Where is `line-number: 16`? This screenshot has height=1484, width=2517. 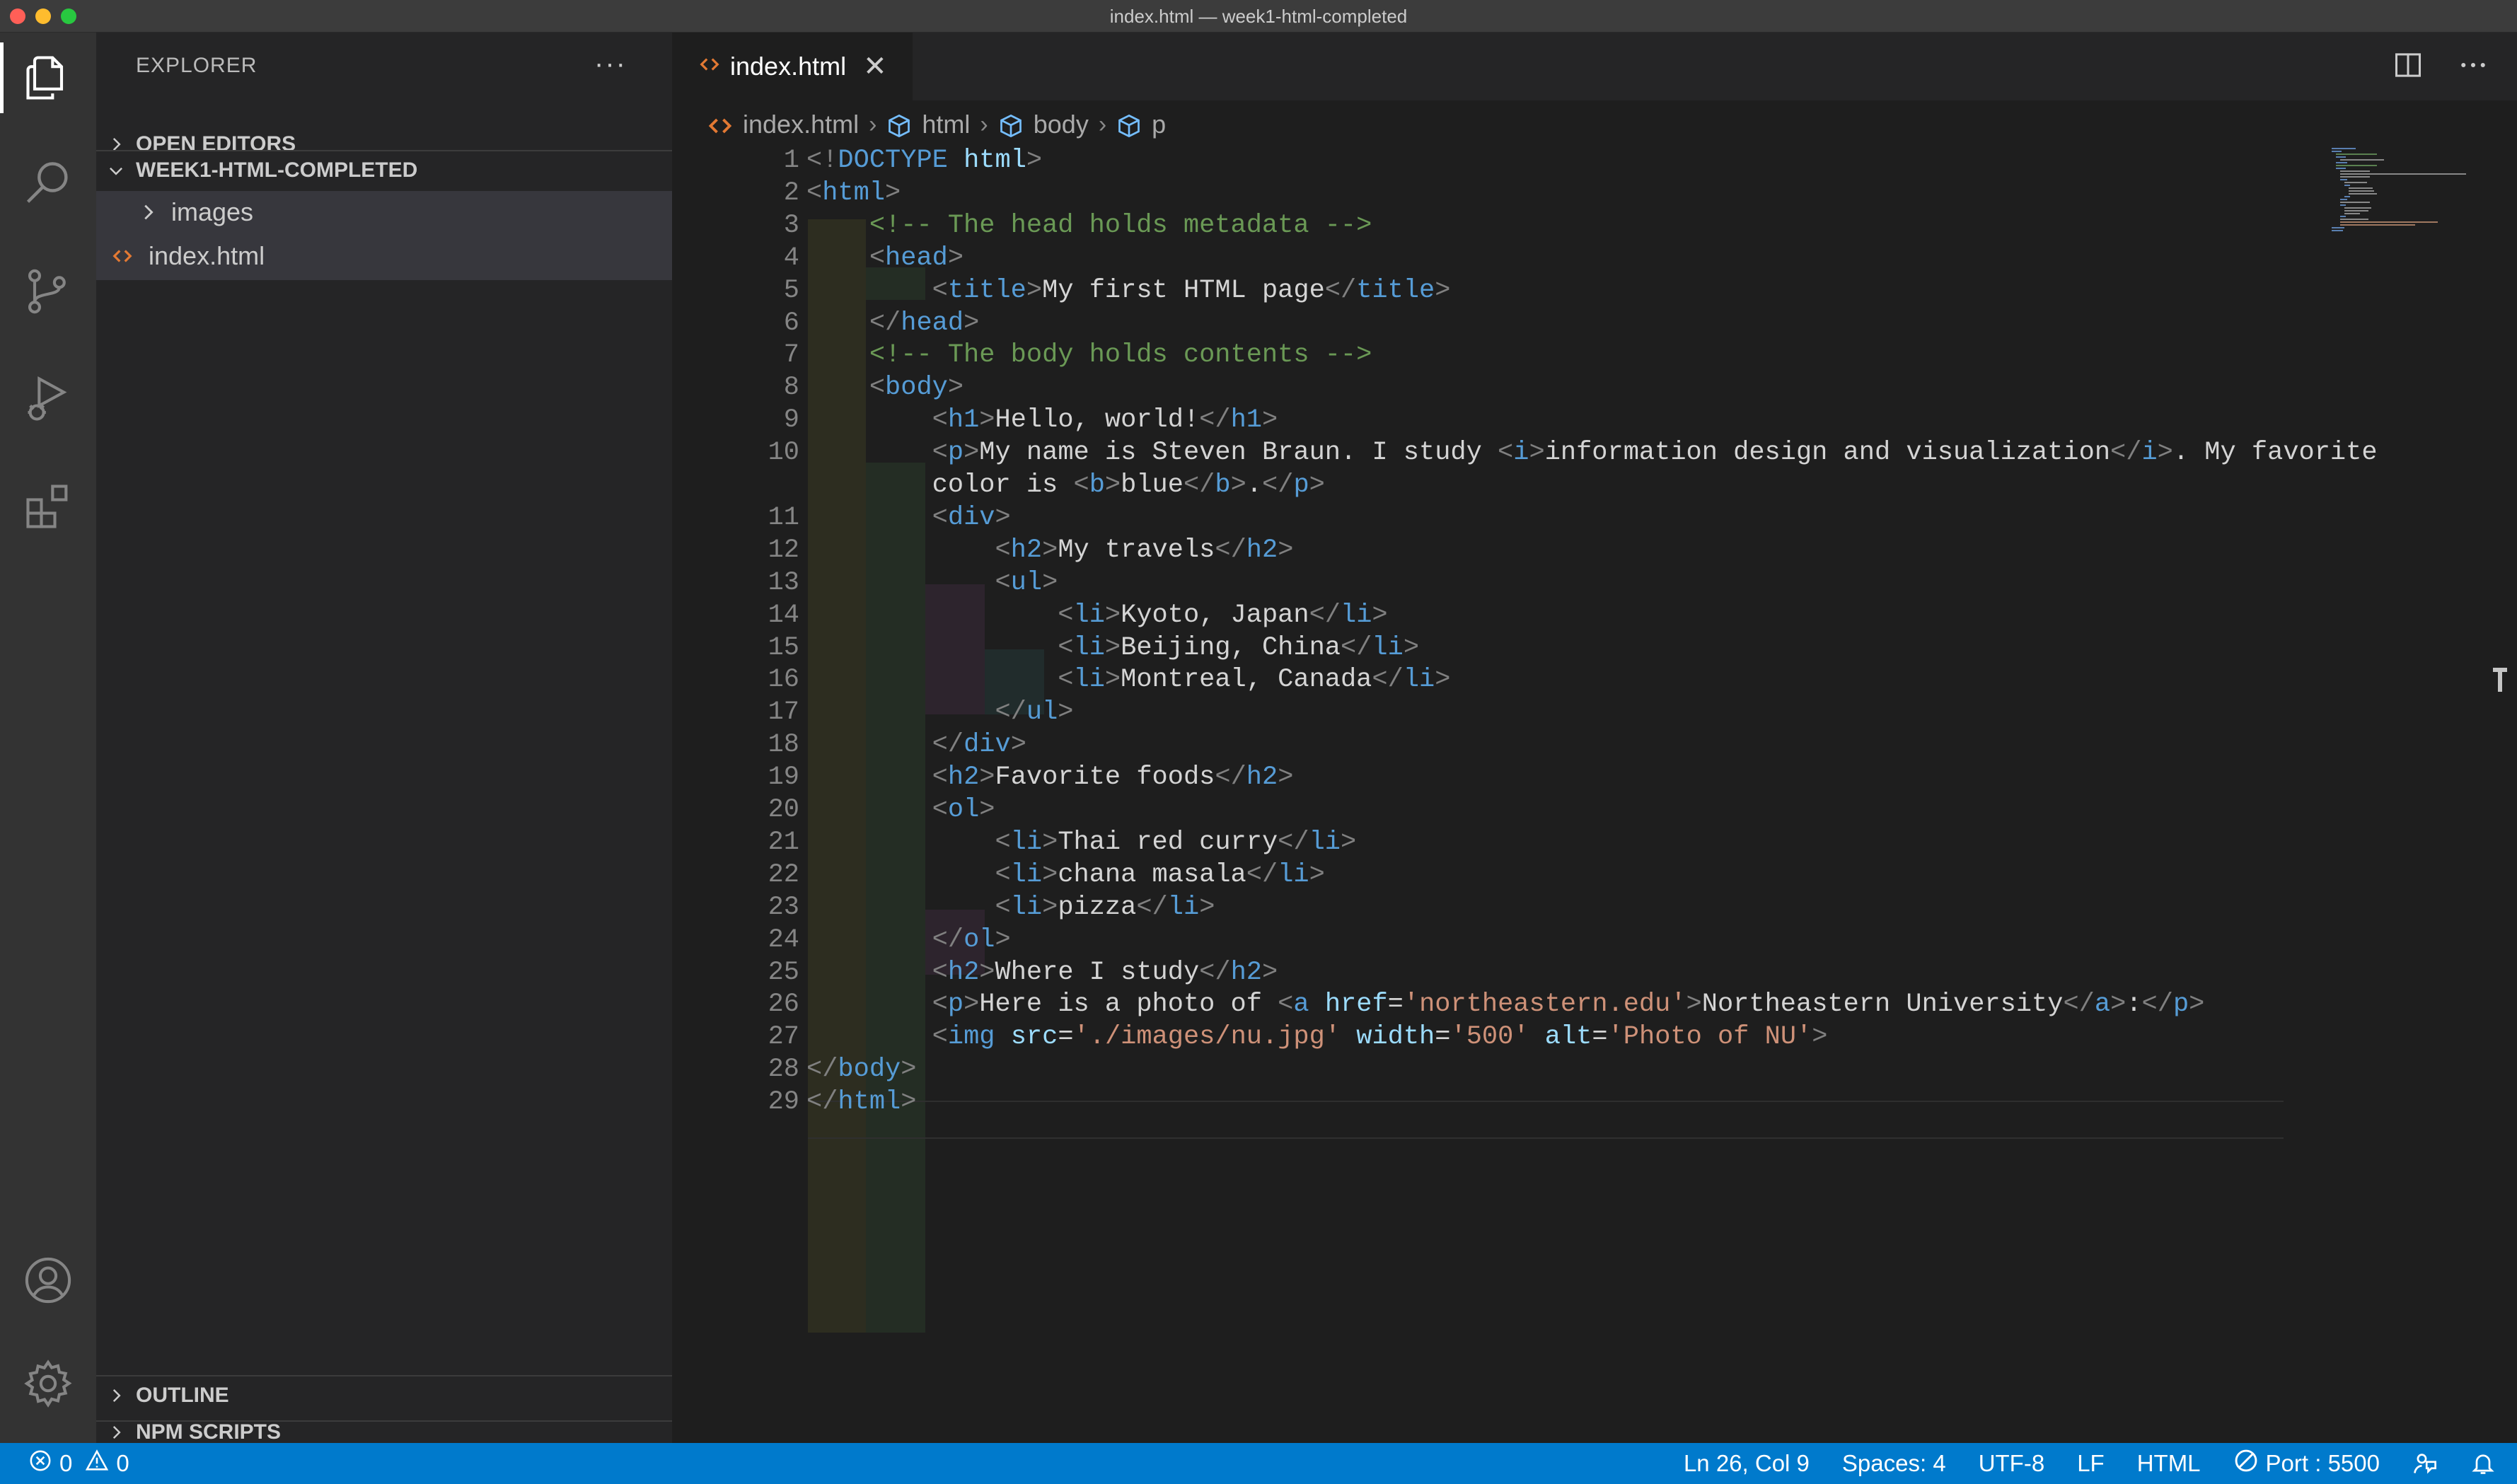 line-number: 16 is located at coordinates (783, 680).